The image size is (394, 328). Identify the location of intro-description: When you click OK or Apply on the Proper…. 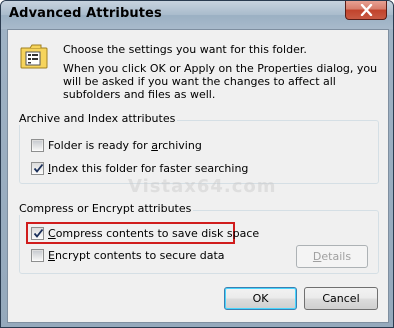
(220, 81).